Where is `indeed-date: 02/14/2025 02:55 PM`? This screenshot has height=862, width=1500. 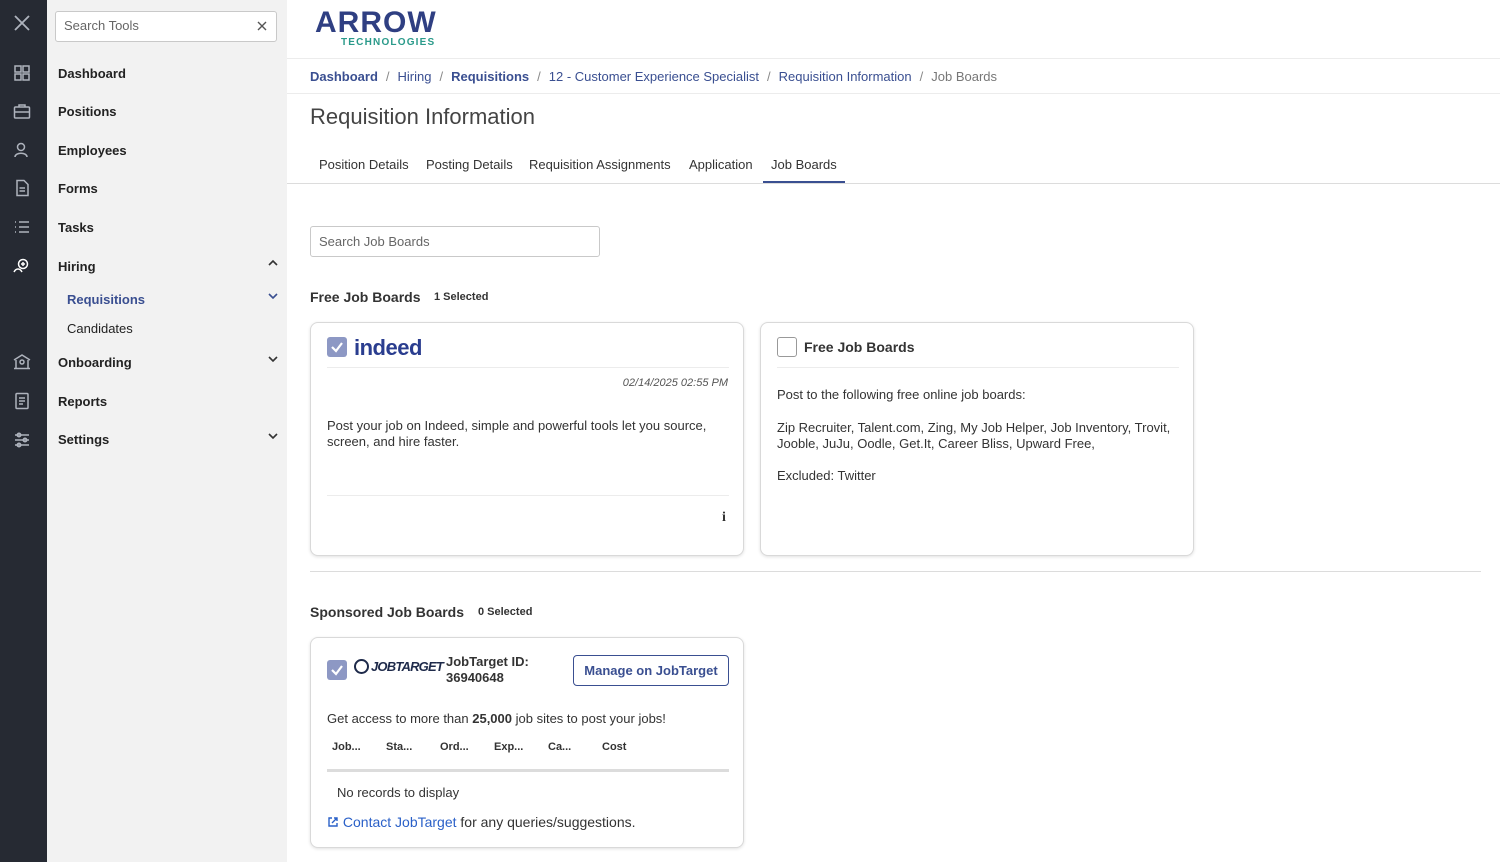 indeed-date: 02/14/2025 02:55 PM is located at coordinates (675, 383).